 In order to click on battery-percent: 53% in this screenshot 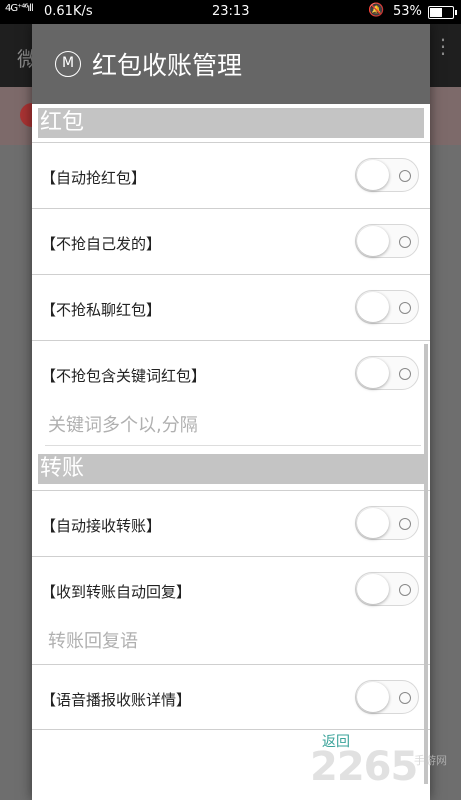, I will do `click(407, 11)`.